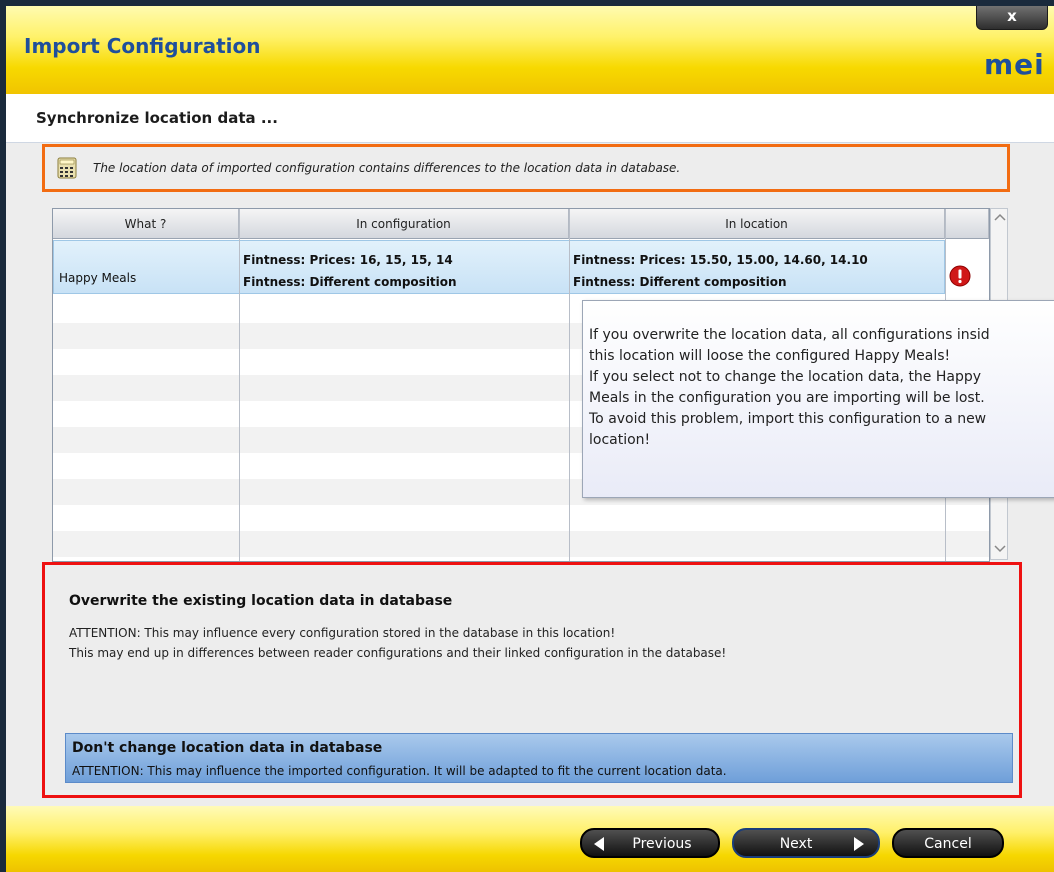 The width and height of the screenshot is (1054, 872). I want to click on table-row-empty, so click(521, 544).